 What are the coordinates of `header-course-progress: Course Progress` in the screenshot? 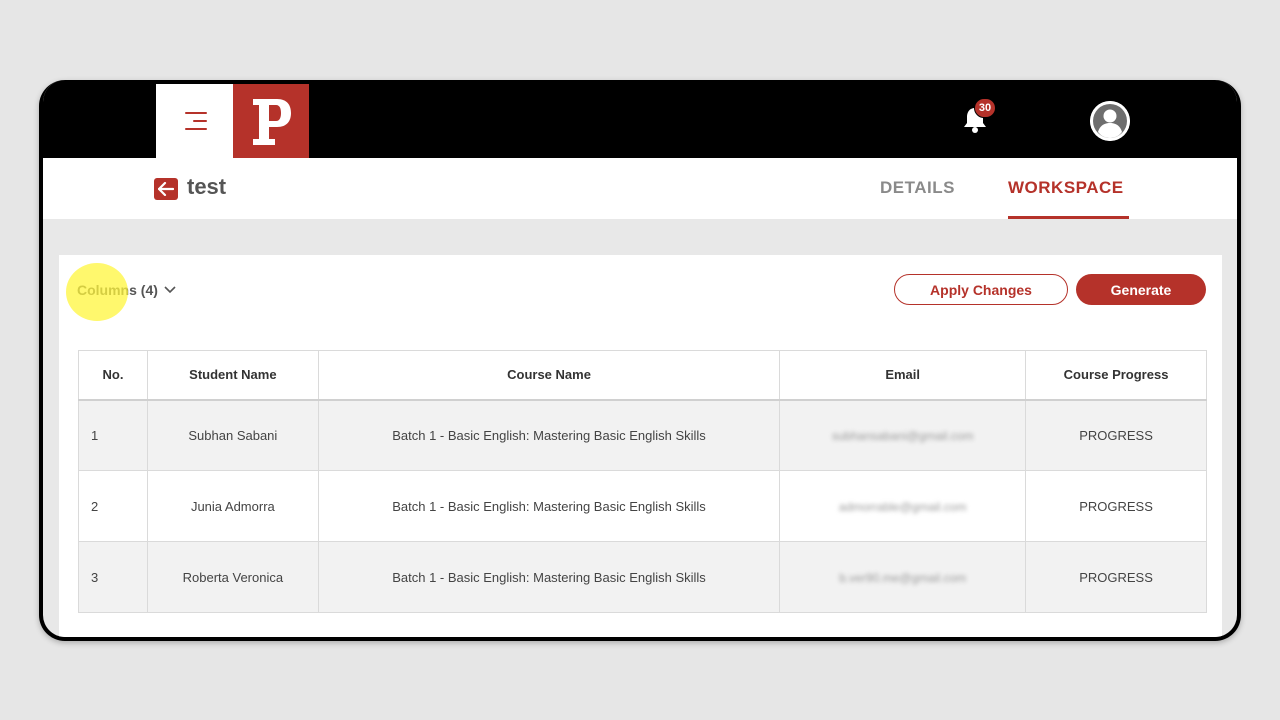 It's located at (1116, 375).